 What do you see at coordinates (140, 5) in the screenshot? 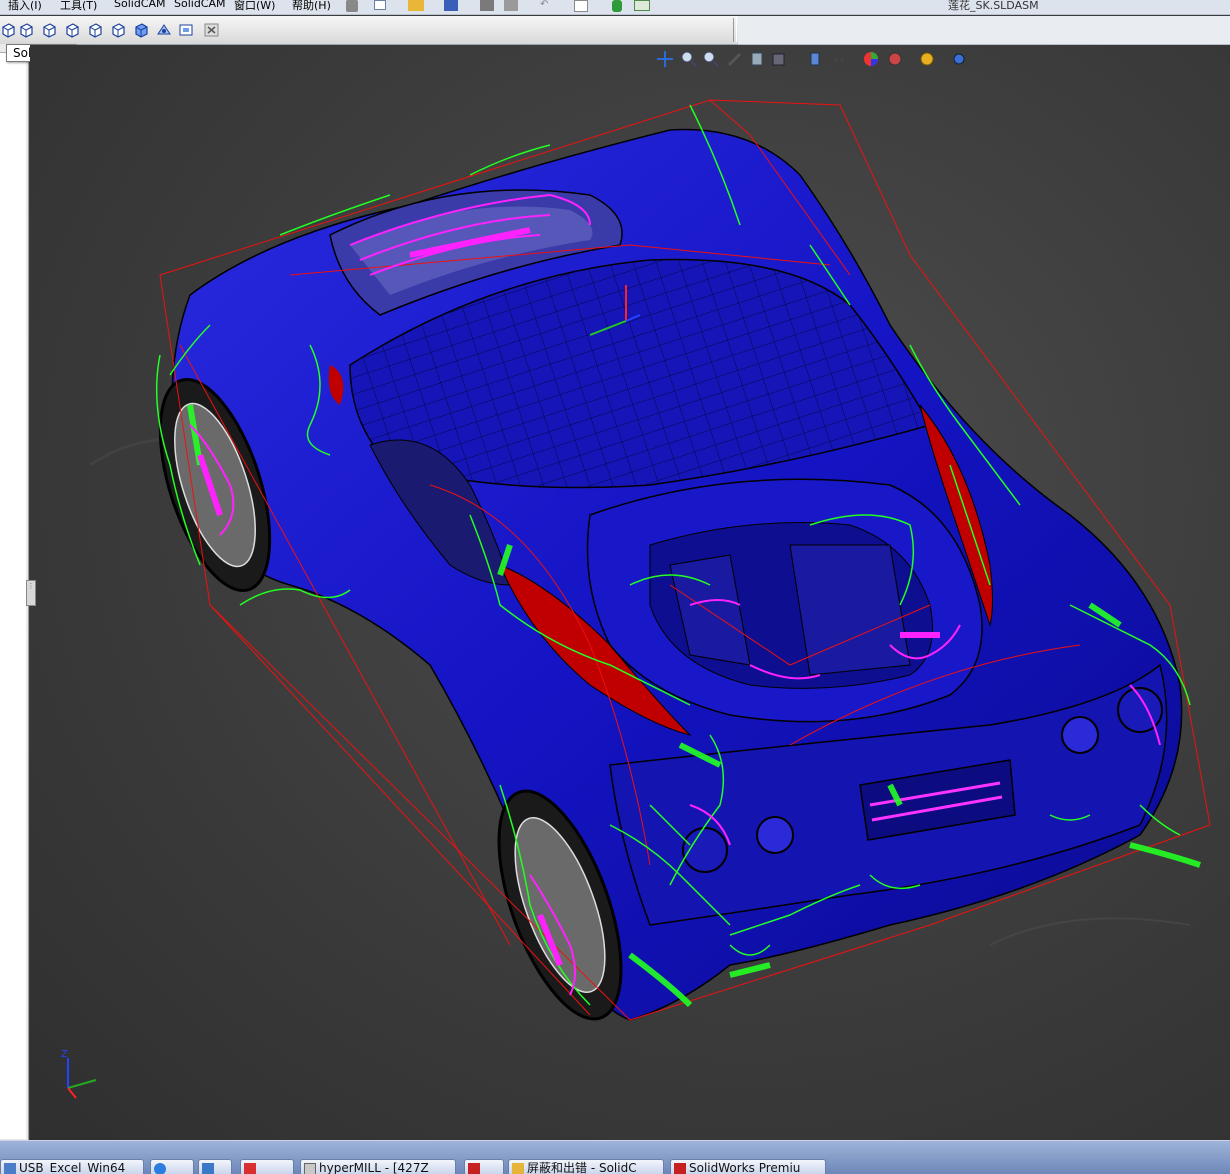
I see `menu-solidcam-1: SolidCAM` at bounding box center [140, 5].